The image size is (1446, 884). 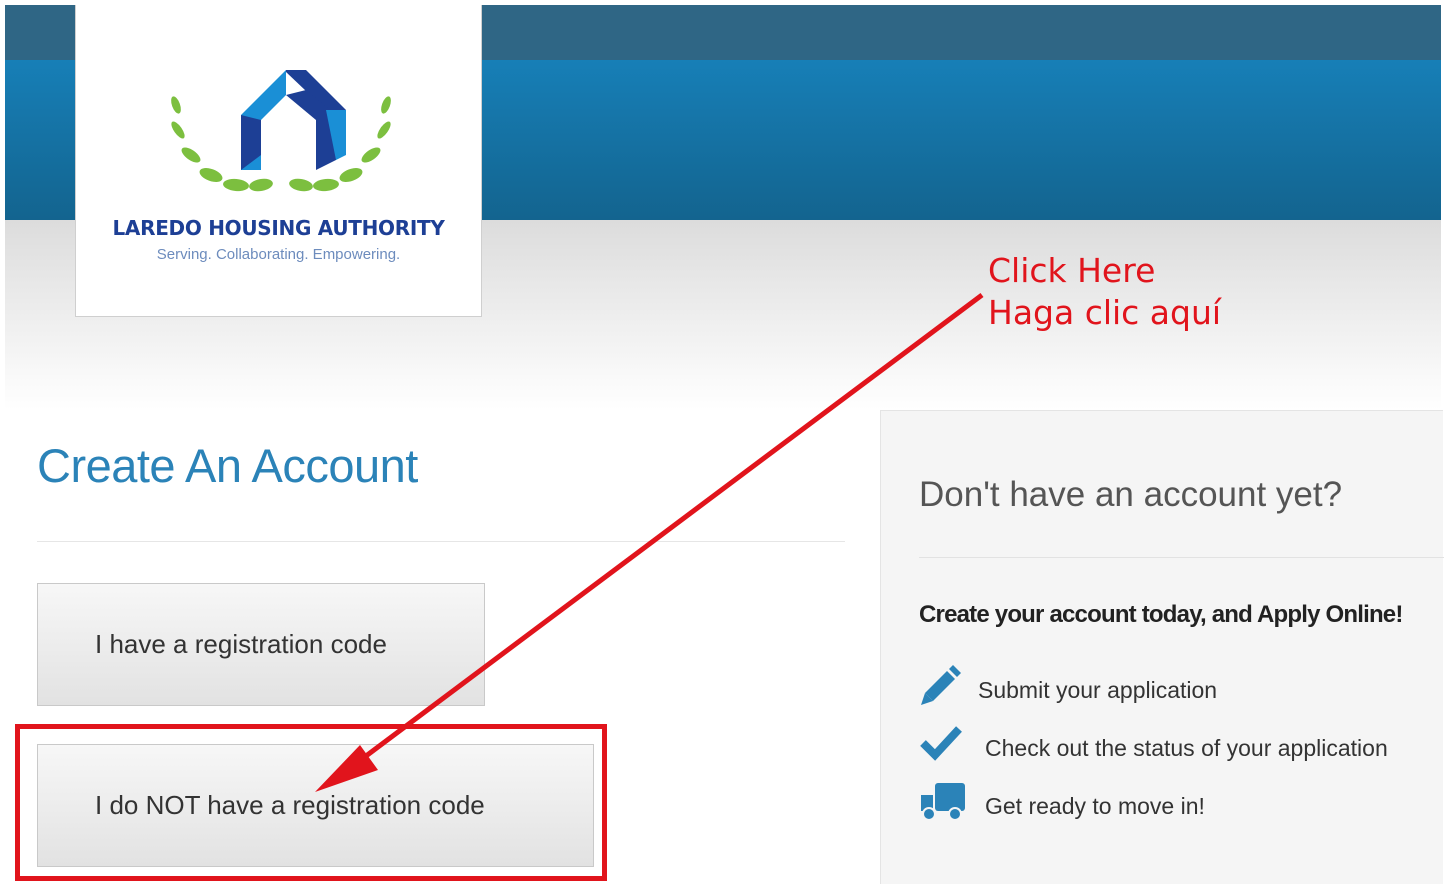 I want to click on feature-check-status: Check out the status of your application, so click(x=1186, y=748).